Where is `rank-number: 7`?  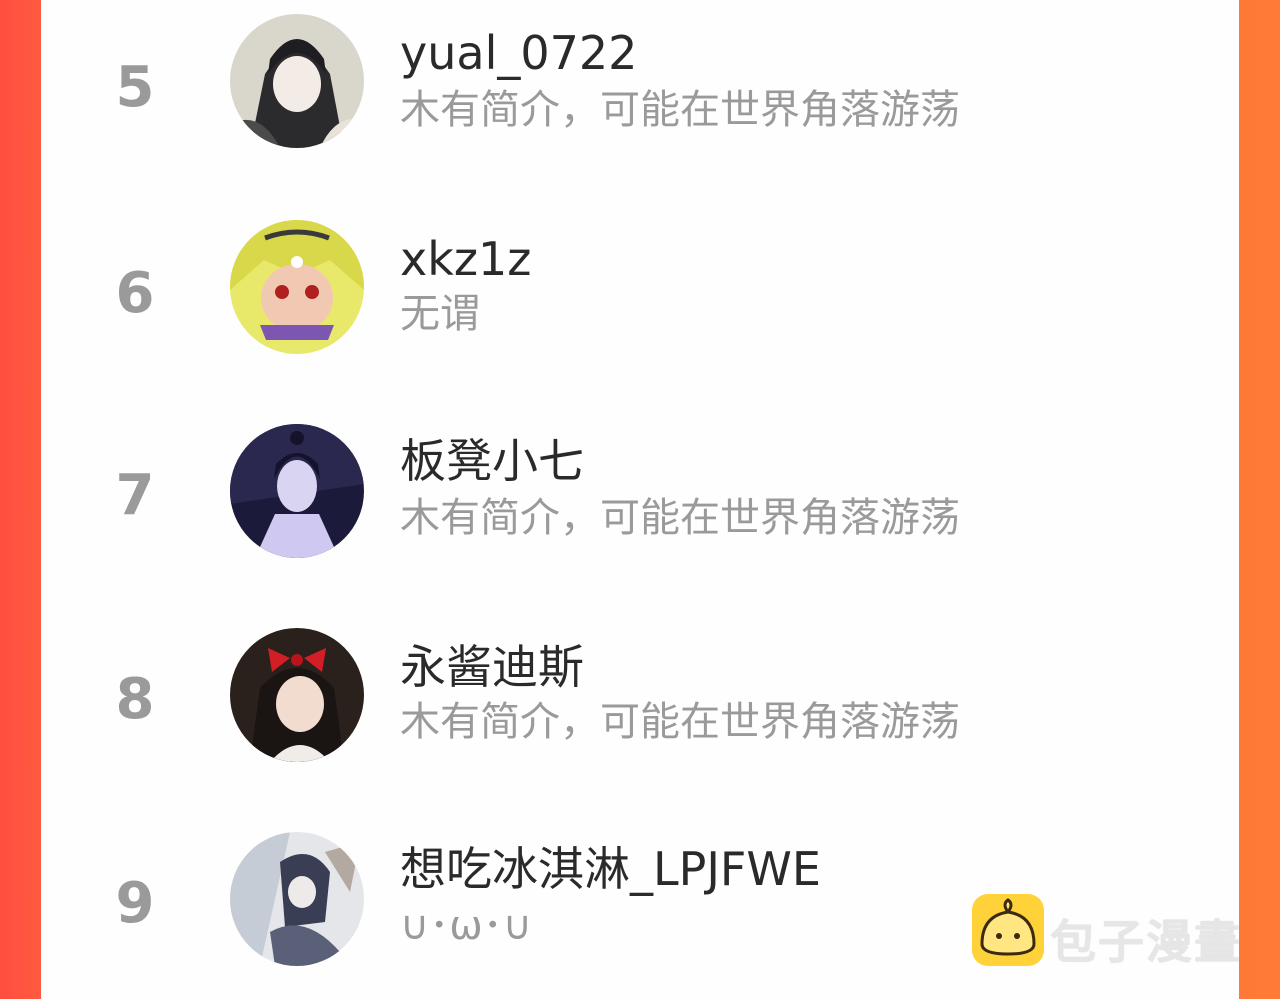 rank-number: 7 is located at coordinates (135, 495).